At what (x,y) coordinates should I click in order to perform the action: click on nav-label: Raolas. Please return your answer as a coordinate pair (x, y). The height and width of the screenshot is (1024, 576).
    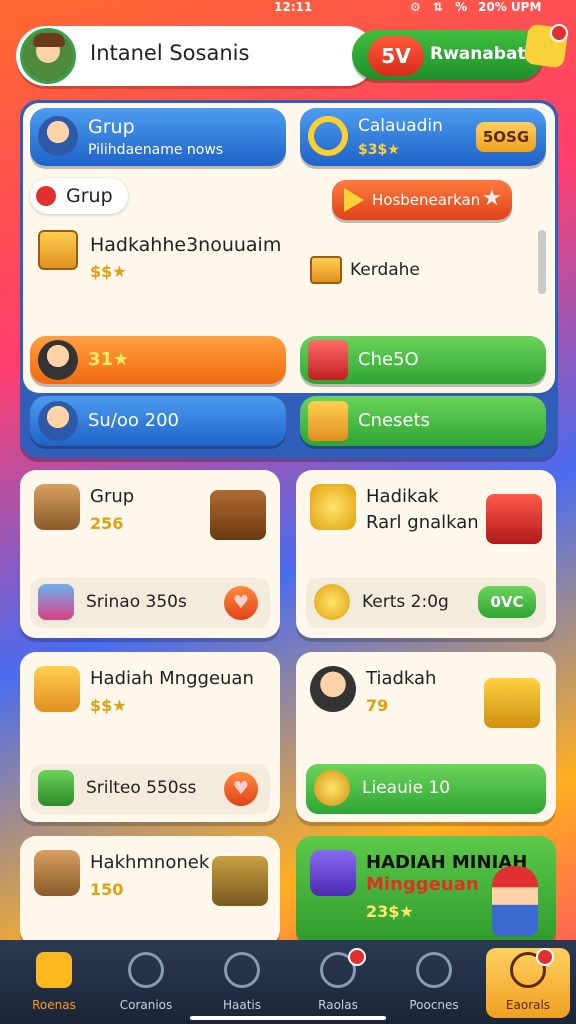
    Looking at the image, I should click on (338, 1005).